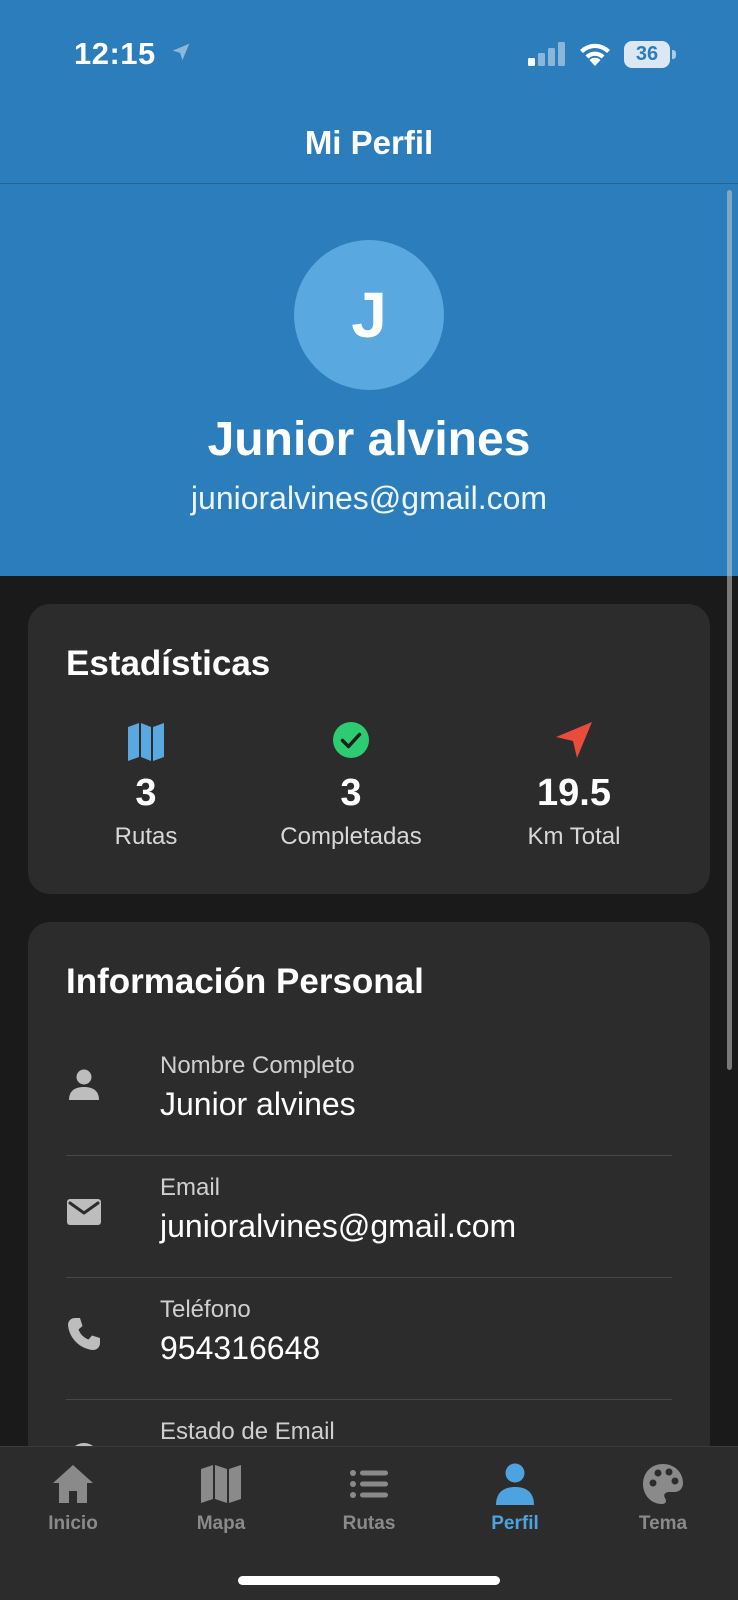 This screenshot has width=738, height=1600. I want to click on stat-value: 19.5, so click(574, 793).